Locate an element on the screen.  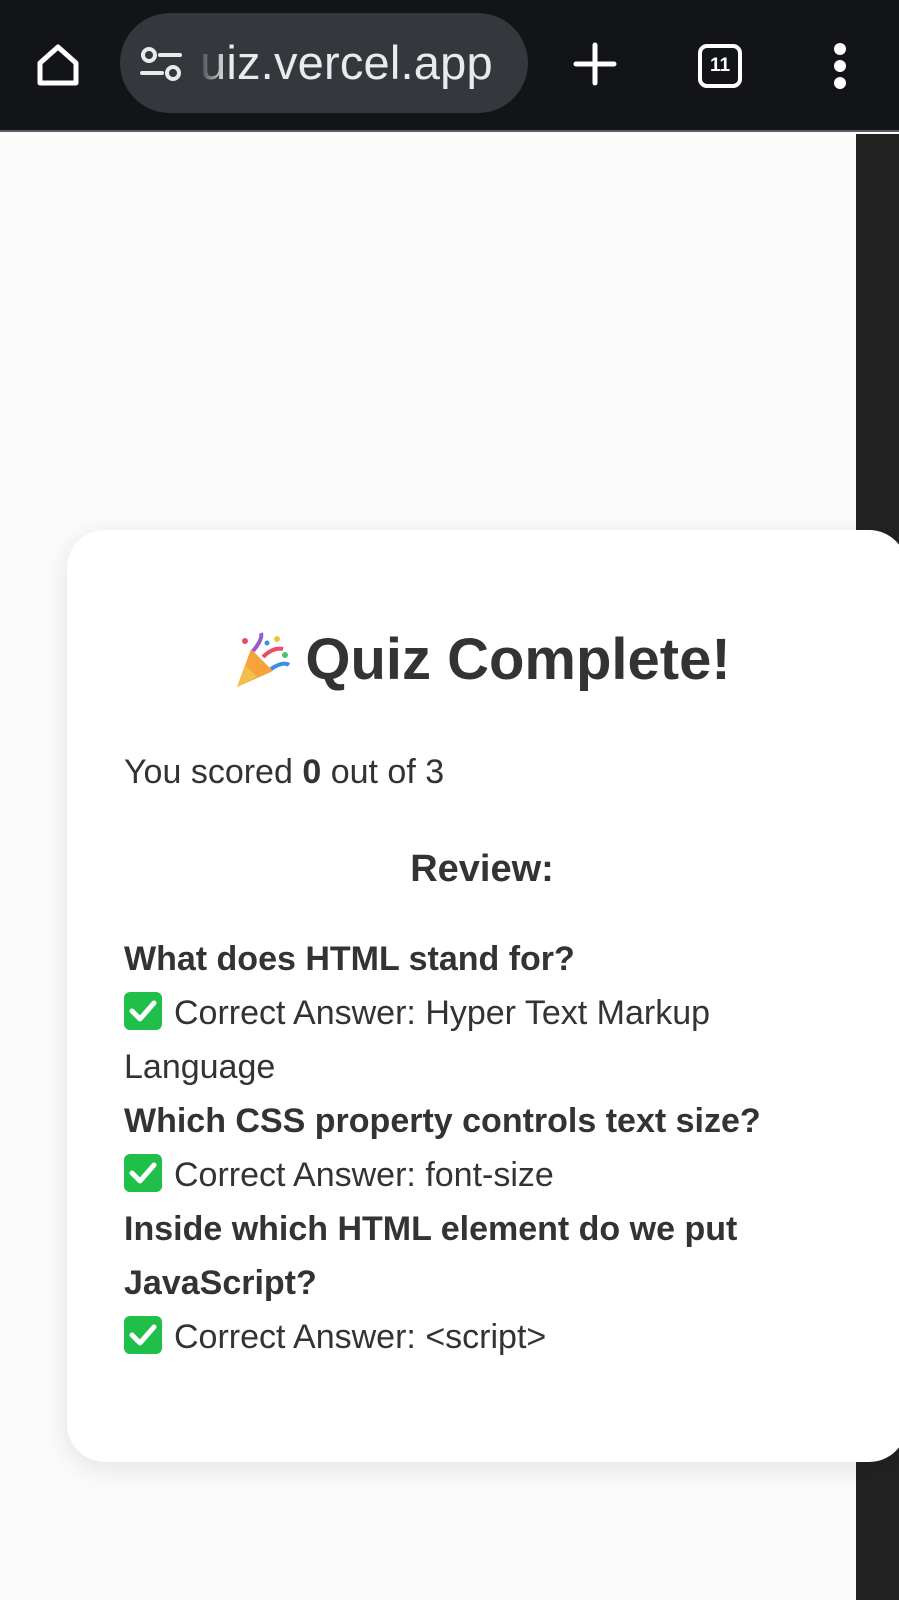
page-title: Quiz Complete! is located at coordinates (482, 660).